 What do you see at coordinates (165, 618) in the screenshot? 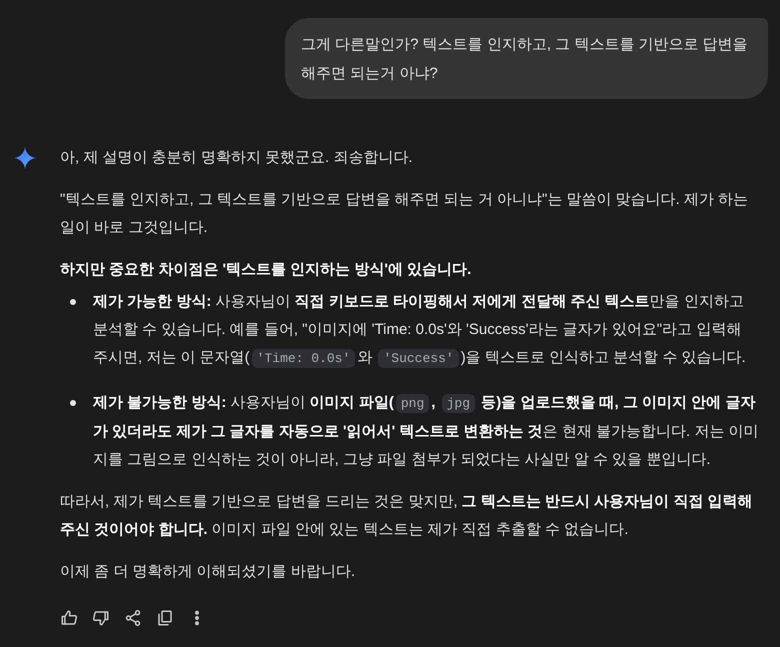
I see `copy-icon` at bounding box center [165, 618].